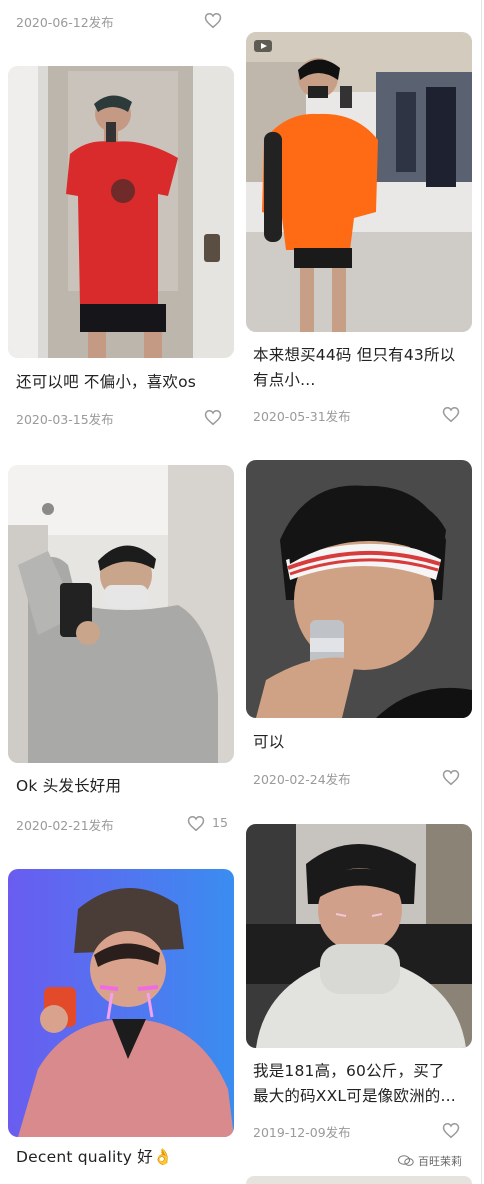 This screenshot has width=484, height=1184. What do you see at coordinates (359, 1180) in the screenshot?
I see `next-post-photo` at bounding box center [359, 1180].